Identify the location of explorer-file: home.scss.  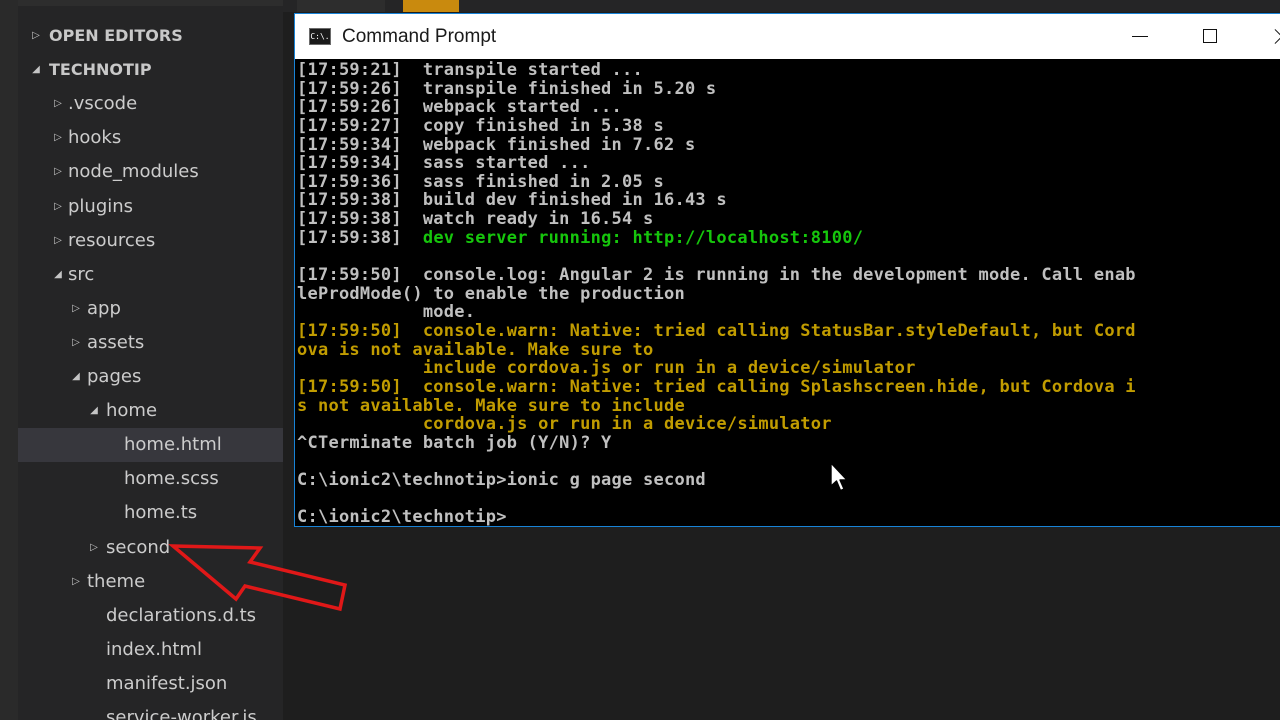
(150, 479).